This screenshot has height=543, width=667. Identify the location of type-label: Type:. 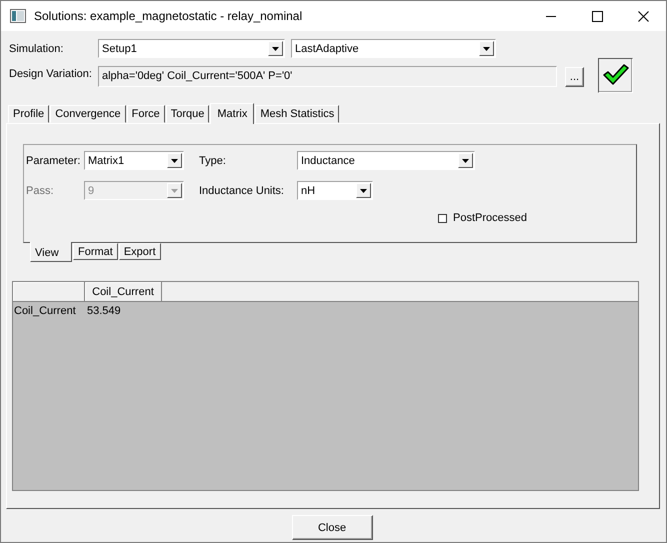
(213, 160).